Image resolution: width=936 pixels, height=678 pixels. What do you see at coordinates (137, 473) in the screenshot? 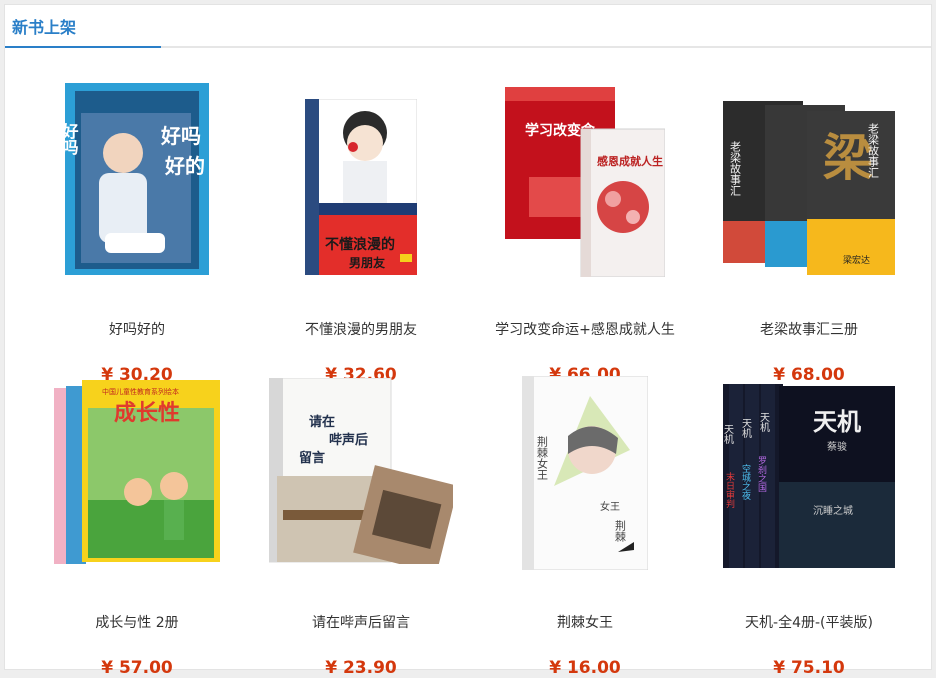
I see `book-cover-image: 成长性 中国儿童性教育系列绘本` at bounding box center [137, 473].